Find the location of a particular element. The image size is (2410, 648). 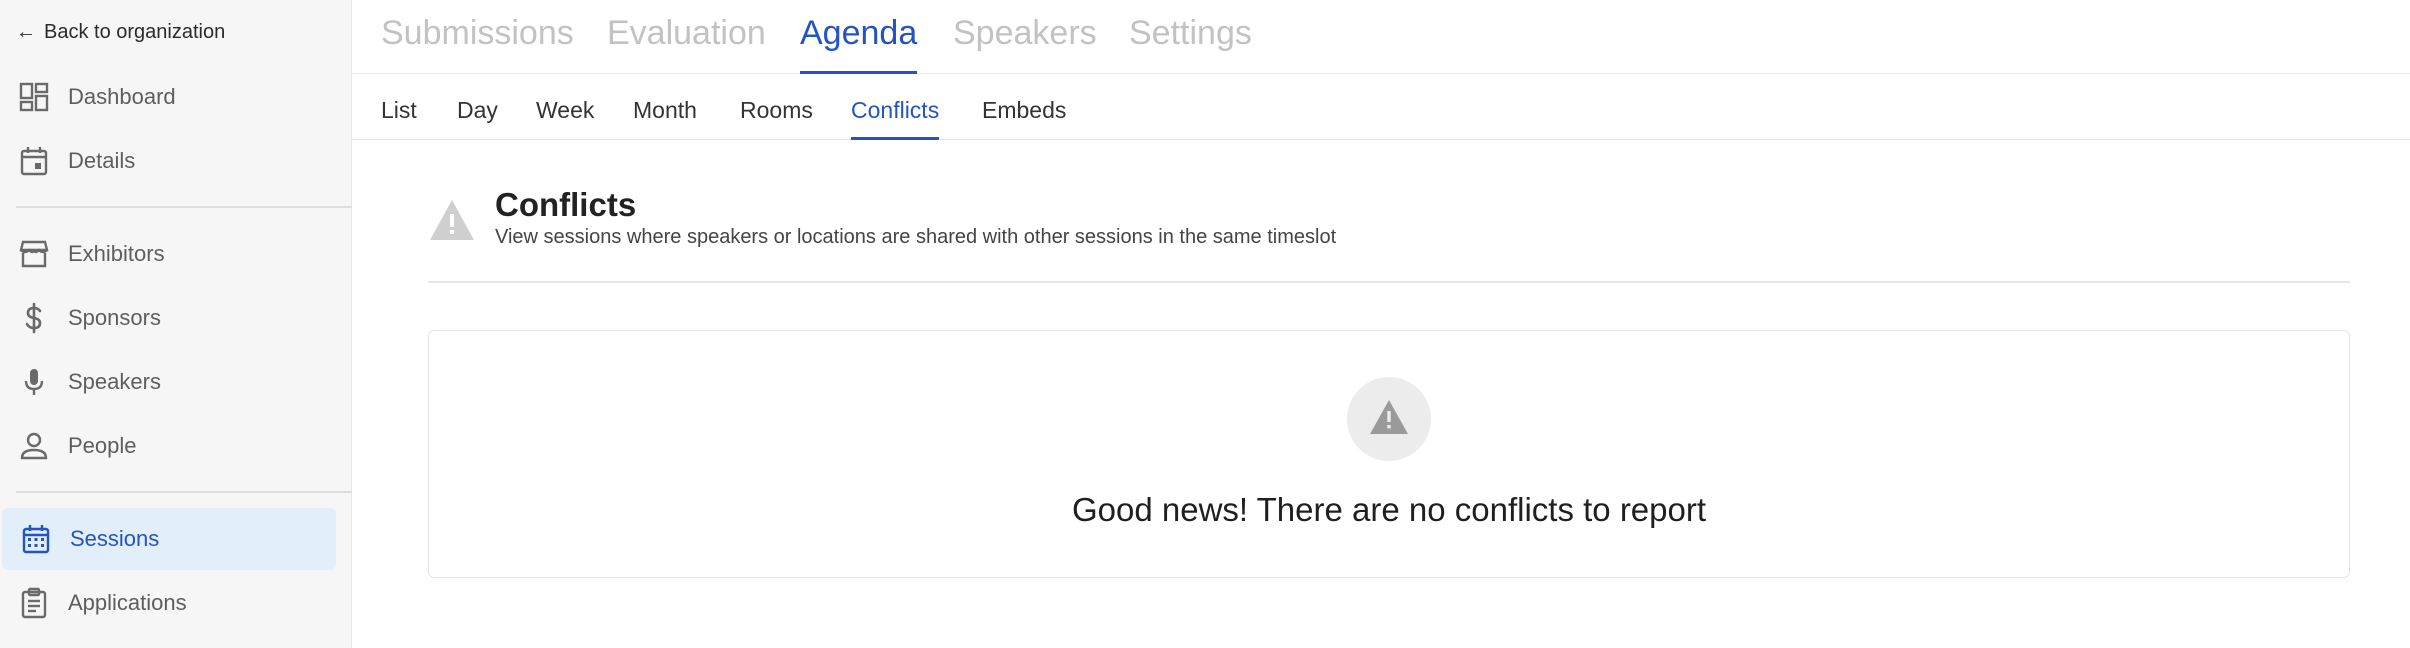

subtab-embeds: Embeds is located at coordinates (1024, 118).